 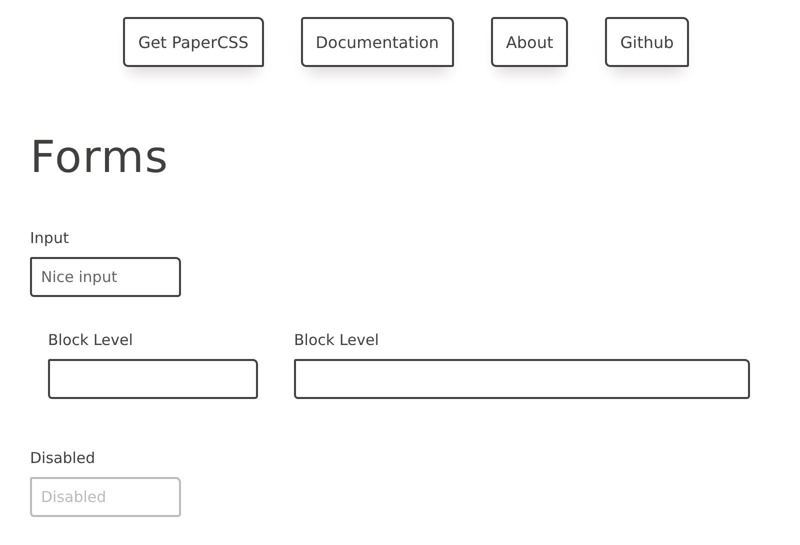 What do you see at coordinates (529, 42) in the screenshot?
I see `nav-button: About` at bounding box center [529, 42].